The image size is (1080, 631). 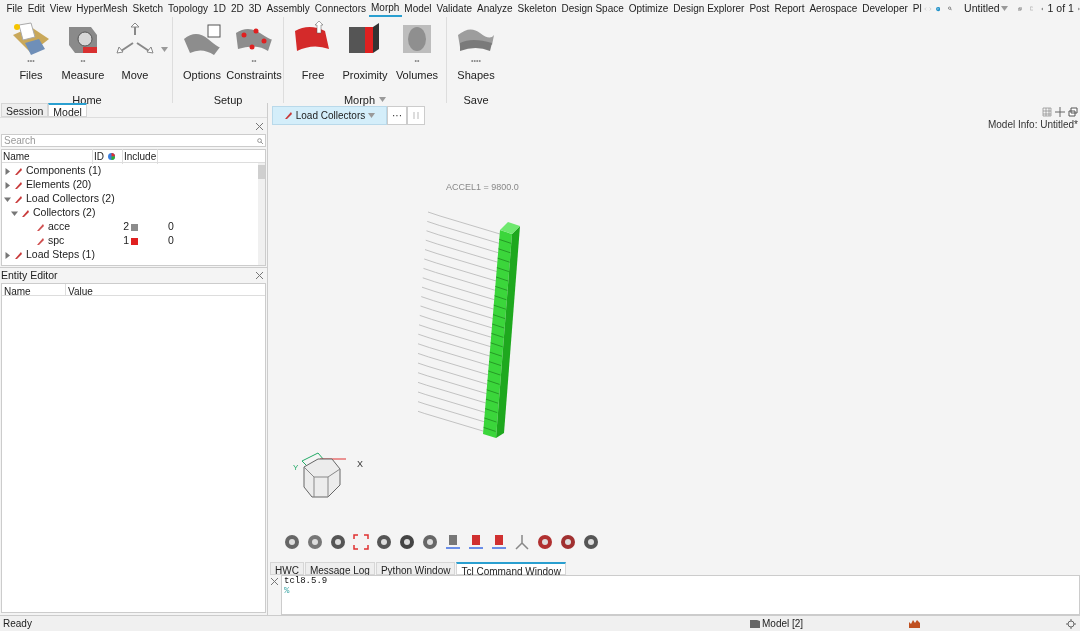 What do you see at coordinates (593, 8) in the screenshot?
I see `menu-item: Design Space` at bounding box center [593, 8].